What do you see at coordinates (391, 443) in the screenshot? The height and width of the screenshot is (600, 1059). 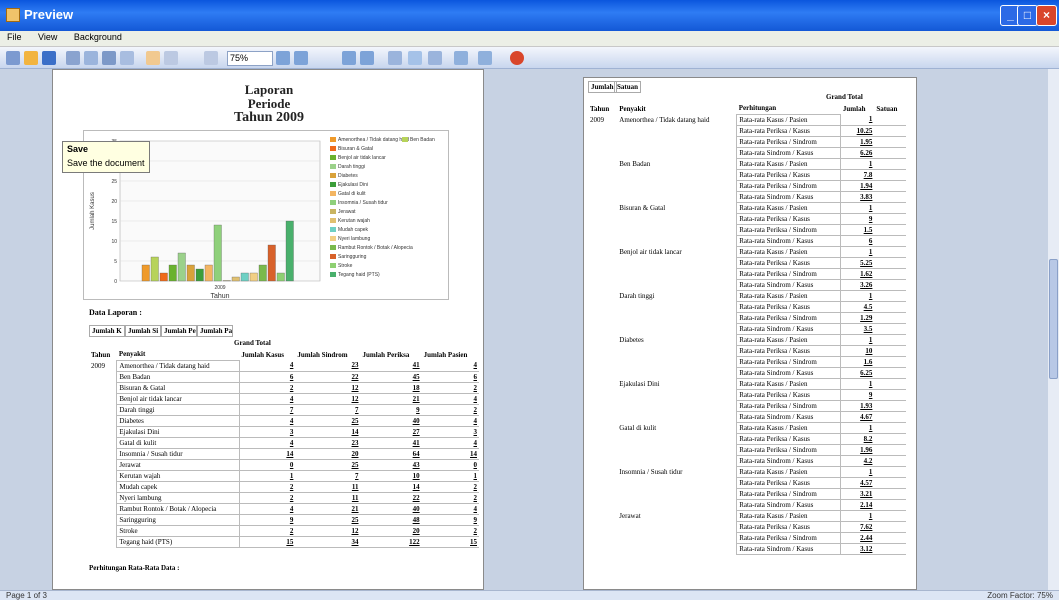 I see `value-cell: 41` at bounding box center [391, 443].